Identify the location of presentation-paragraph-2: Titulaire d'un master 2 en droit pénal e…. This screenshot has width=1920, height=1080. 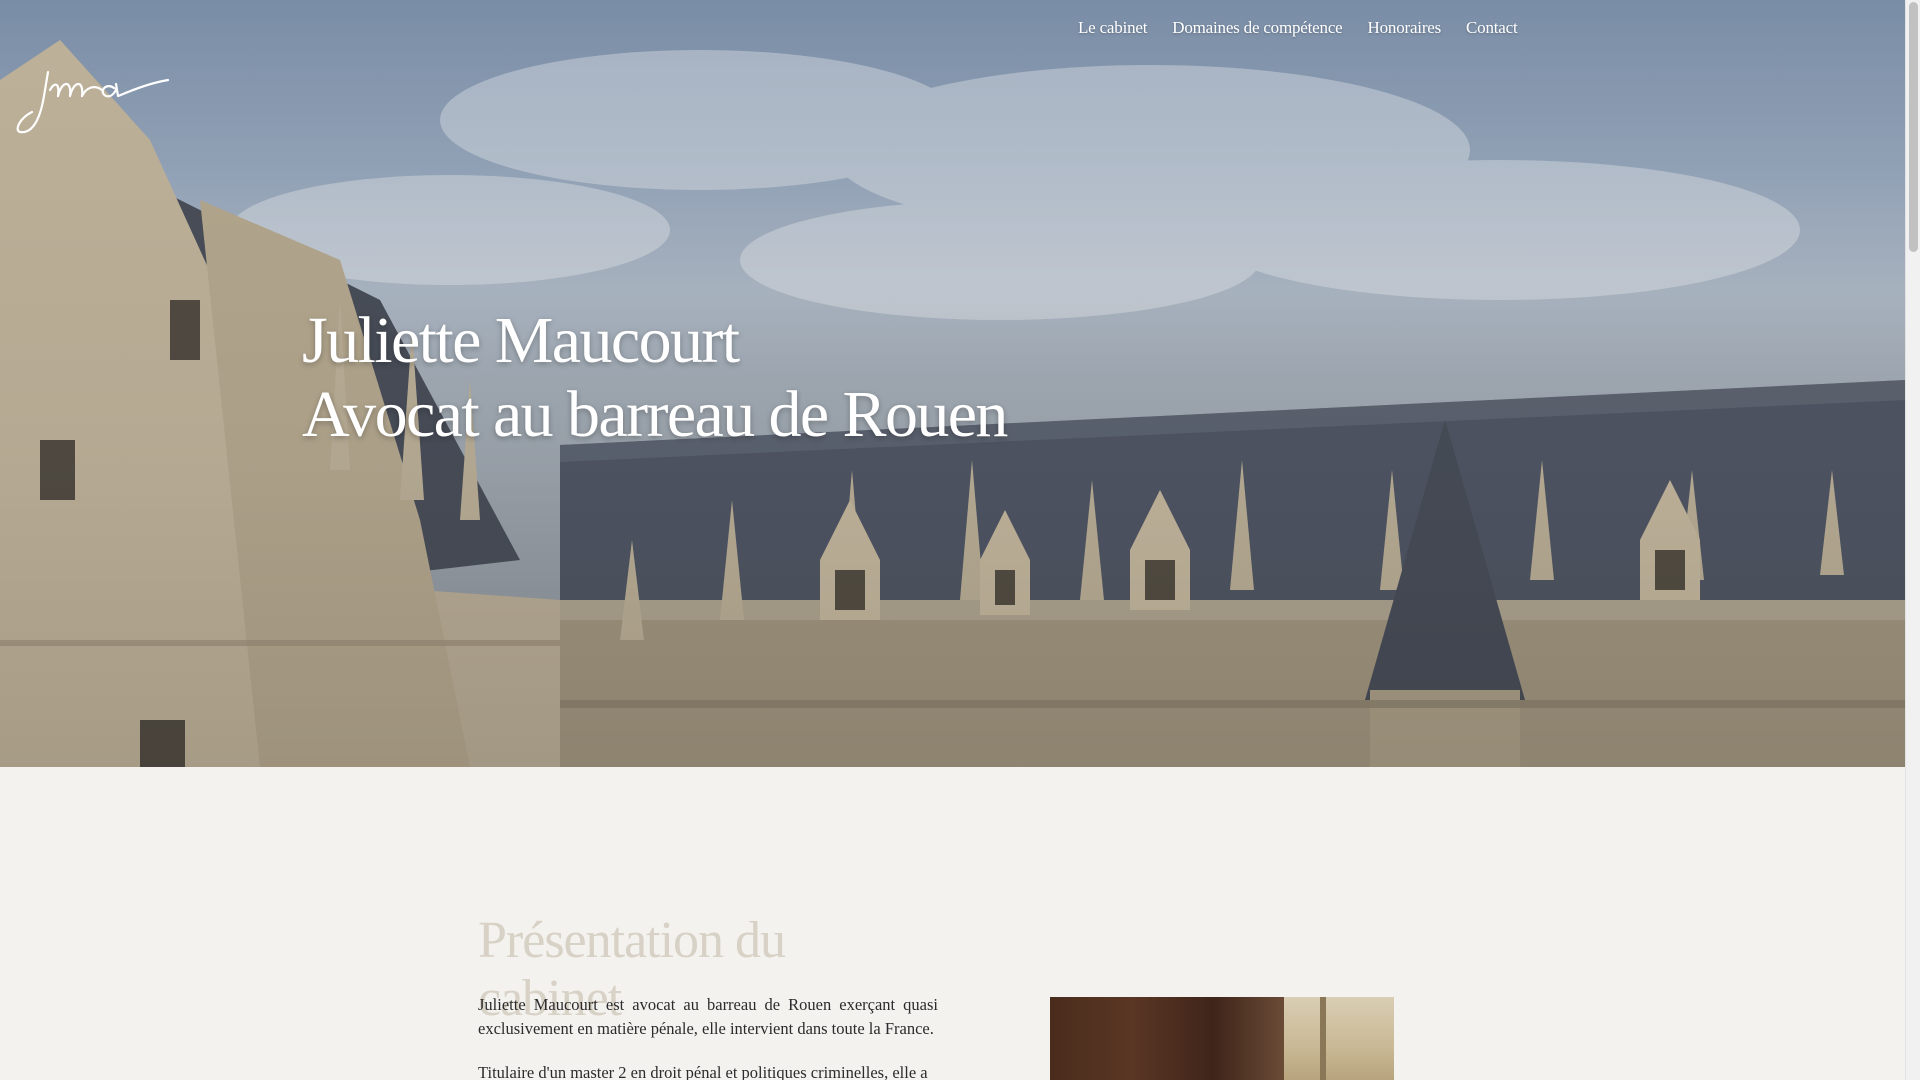
(703, 1071).